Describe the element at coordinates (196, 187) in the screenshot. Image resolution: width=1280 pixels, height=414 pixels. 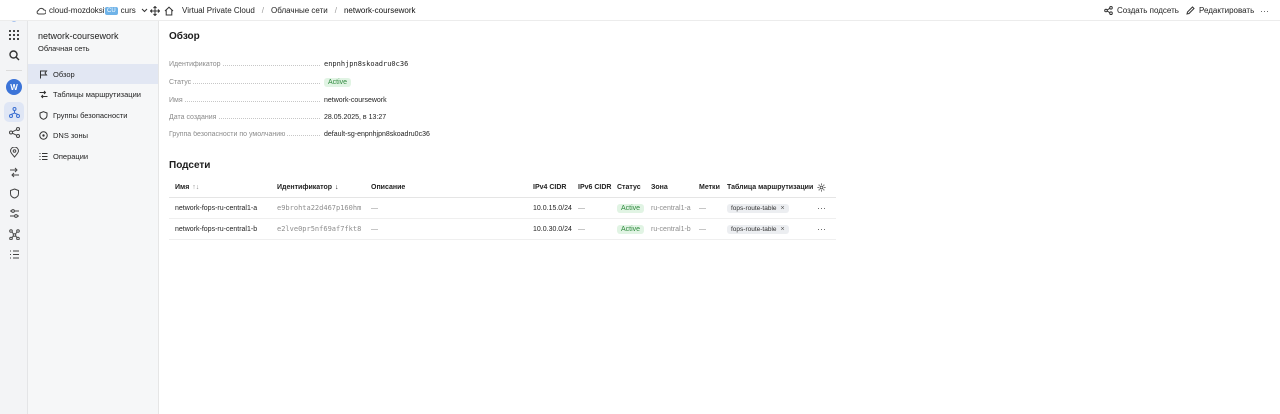
I see `sort-icon: ↑↓` at that location.